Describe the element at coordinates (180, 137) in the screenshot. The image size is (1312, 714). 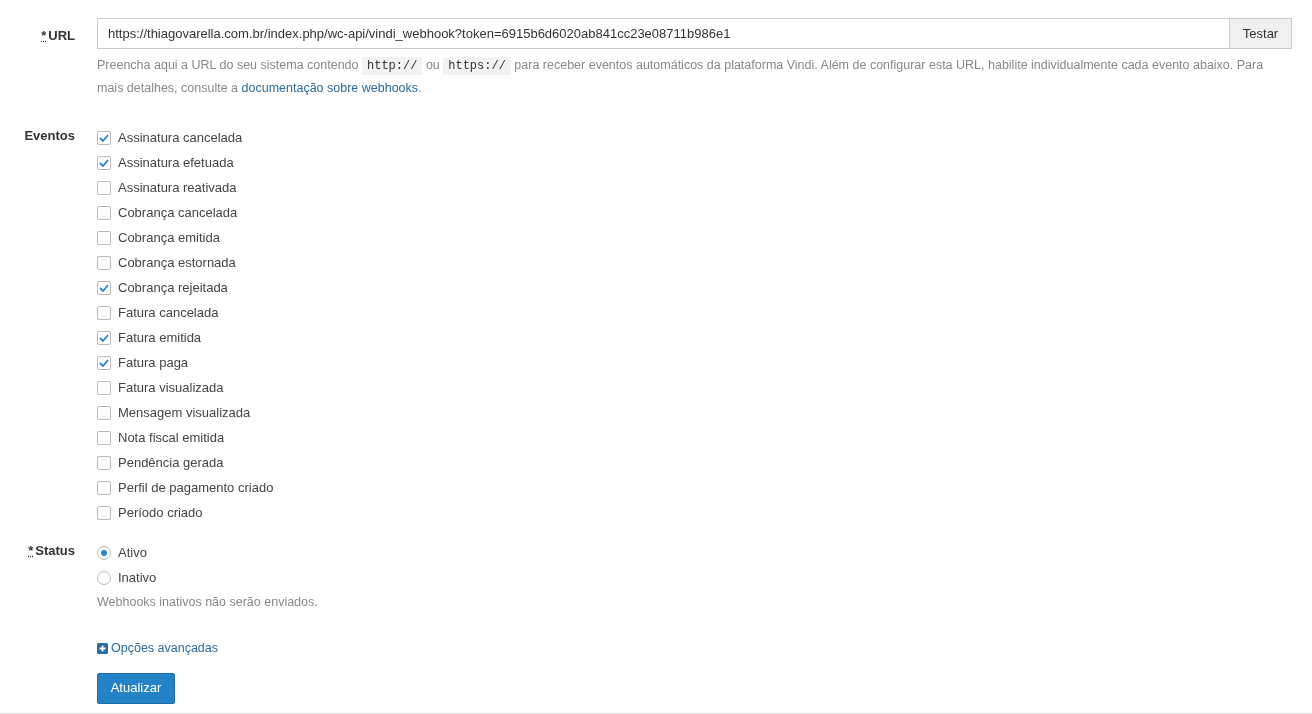
I see `checkbox-label: Assinatura cancelada` at that location.